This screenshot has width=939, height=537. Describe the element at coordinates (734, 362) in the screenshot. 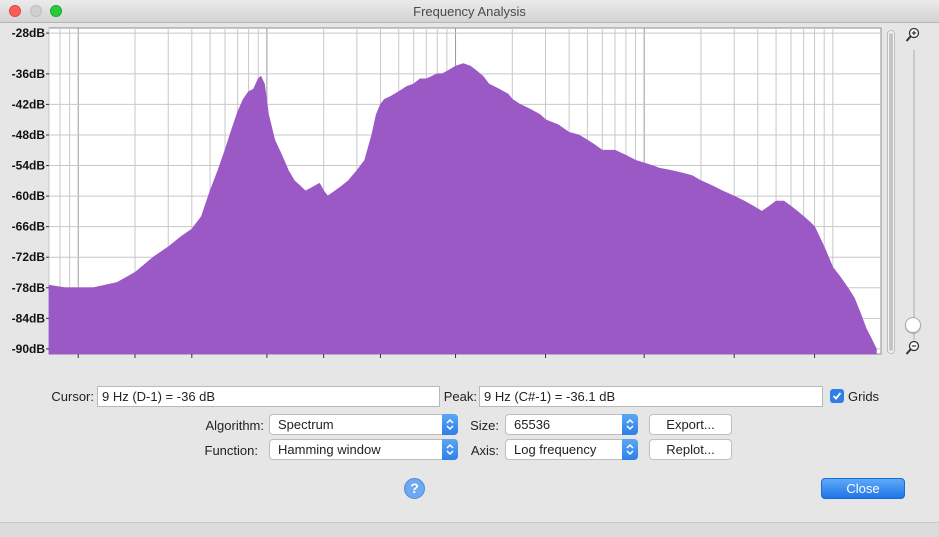

I see `x-tick-label: 3000.00Hz` at that location.